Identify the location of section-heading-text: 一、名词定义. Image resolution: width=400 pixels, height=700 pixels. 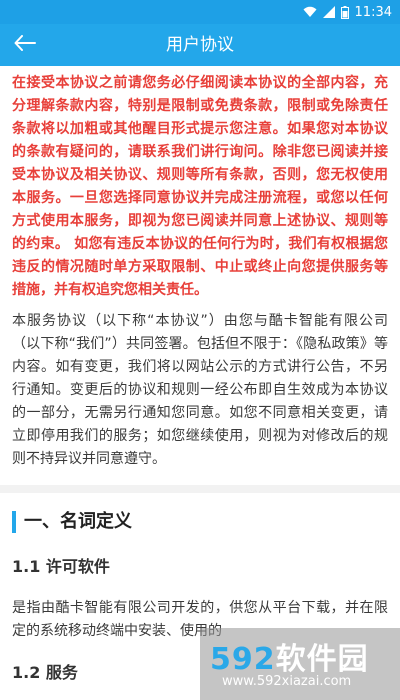
(78, 521).